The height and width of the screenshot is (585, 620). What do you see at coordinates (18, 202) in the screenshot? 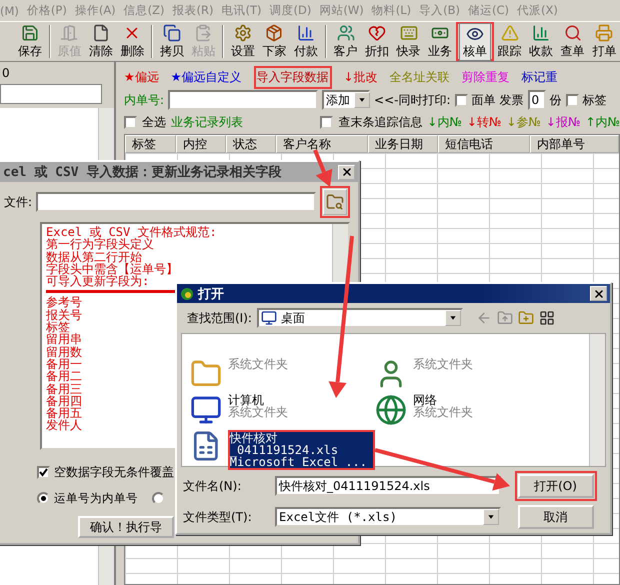
I see `field-label: 文件:` at bounding box center [18, 202].